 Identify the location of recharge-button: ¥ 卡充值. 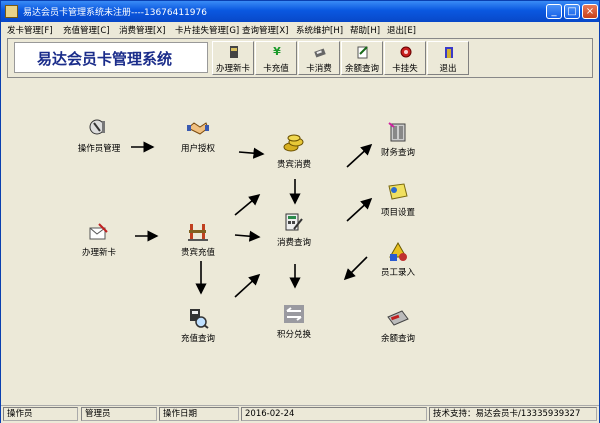
(276, 58).